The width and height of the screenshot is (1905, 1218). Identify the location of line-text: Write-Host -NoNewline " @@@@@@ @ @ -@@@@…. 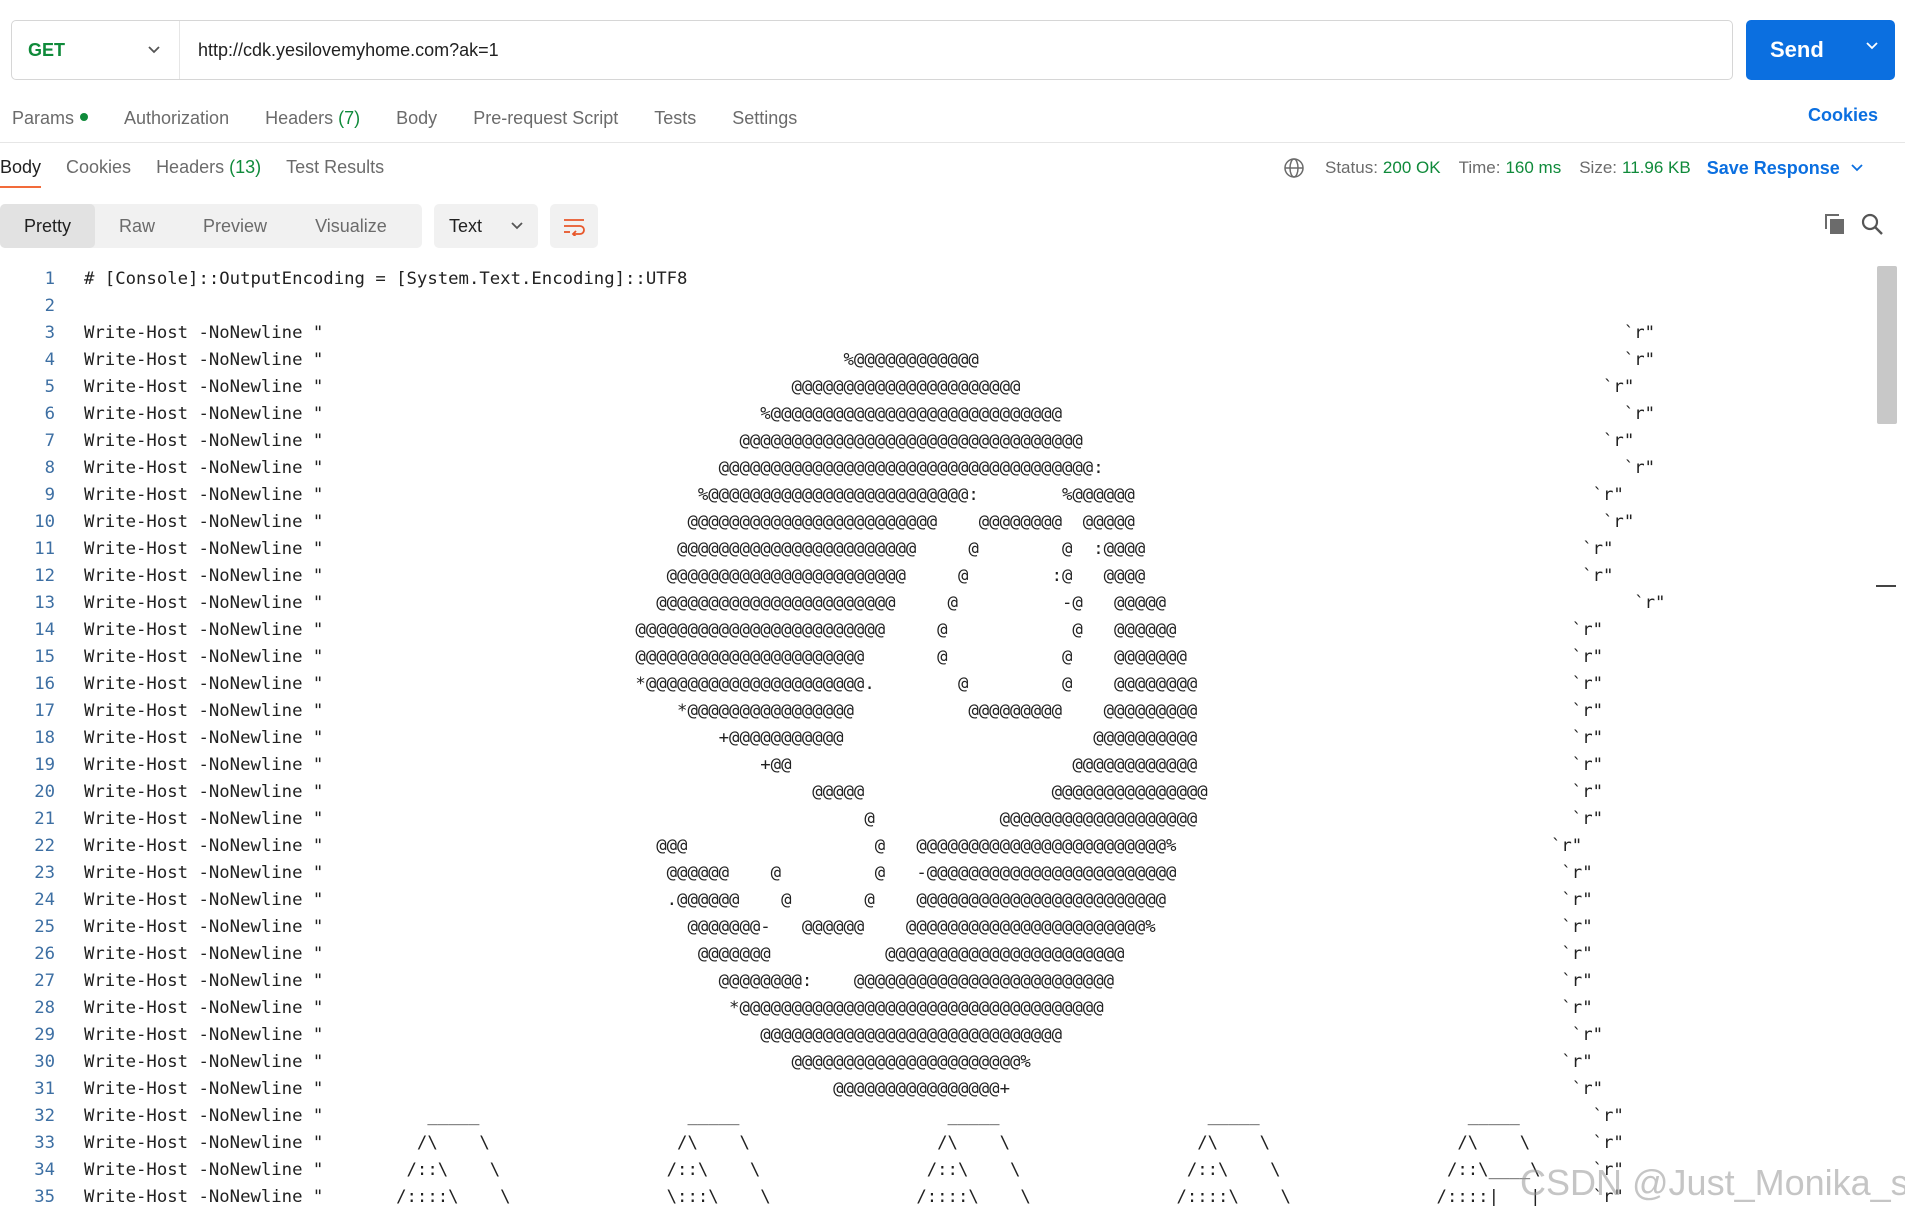
(838, 873).